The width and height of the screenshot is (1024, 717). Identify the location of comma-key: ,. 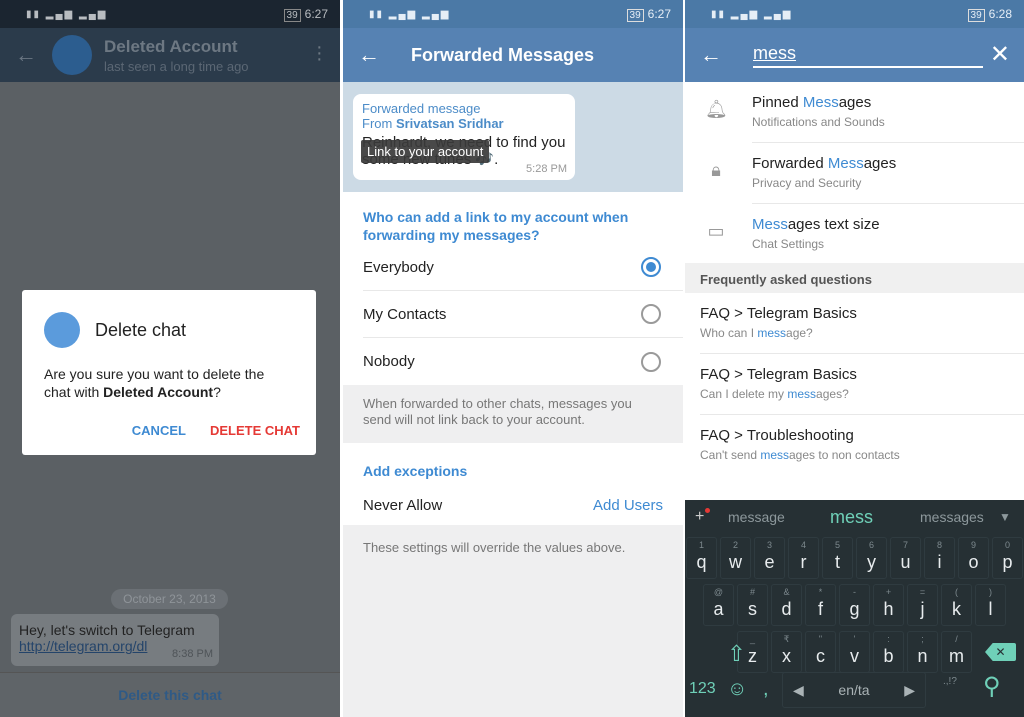
(766, 689).